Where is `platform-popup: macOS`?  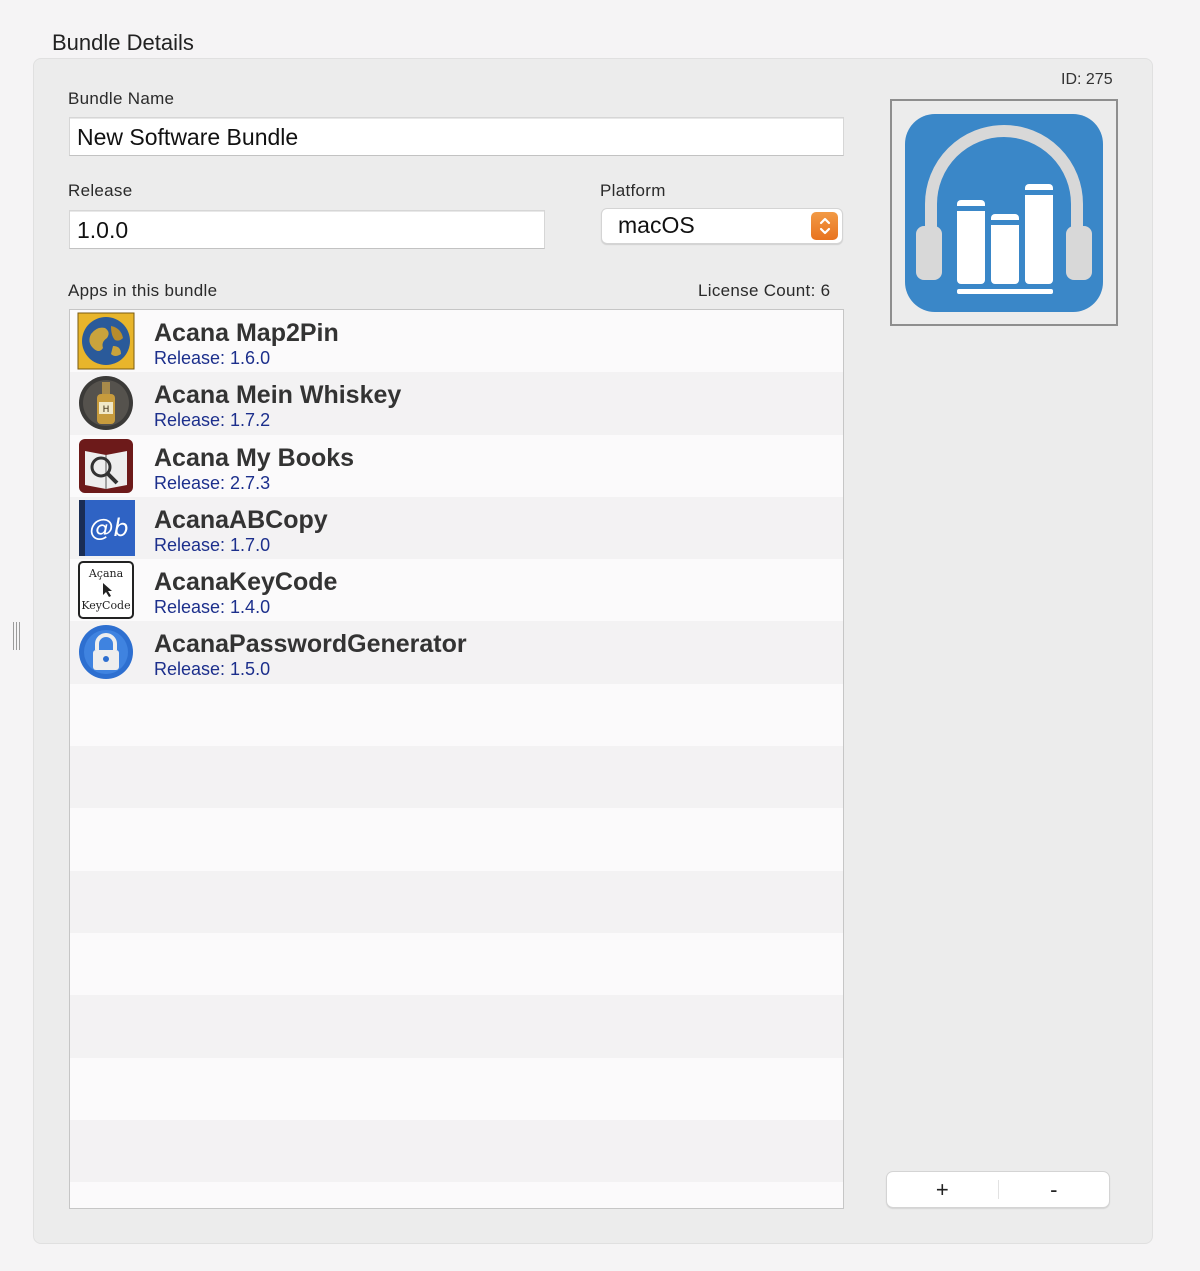
platform-popup: macOS is located at coordinates (722, 226).